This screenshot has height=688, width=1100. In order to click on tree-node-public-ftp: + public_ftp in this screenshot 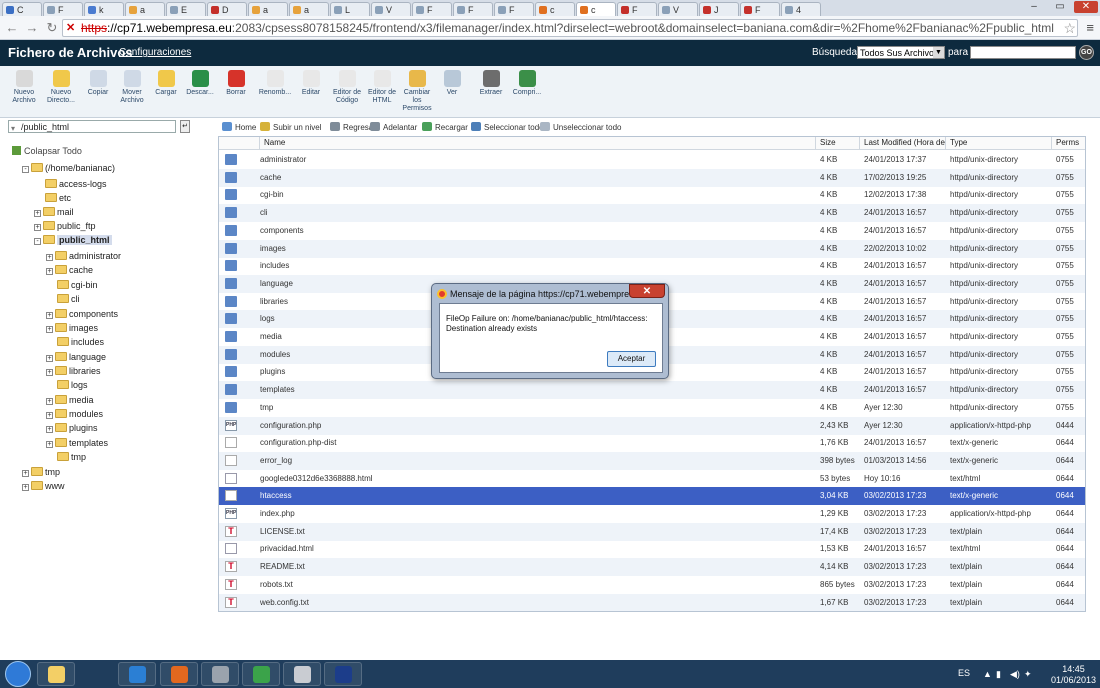, I will do `click(65, 226)`.